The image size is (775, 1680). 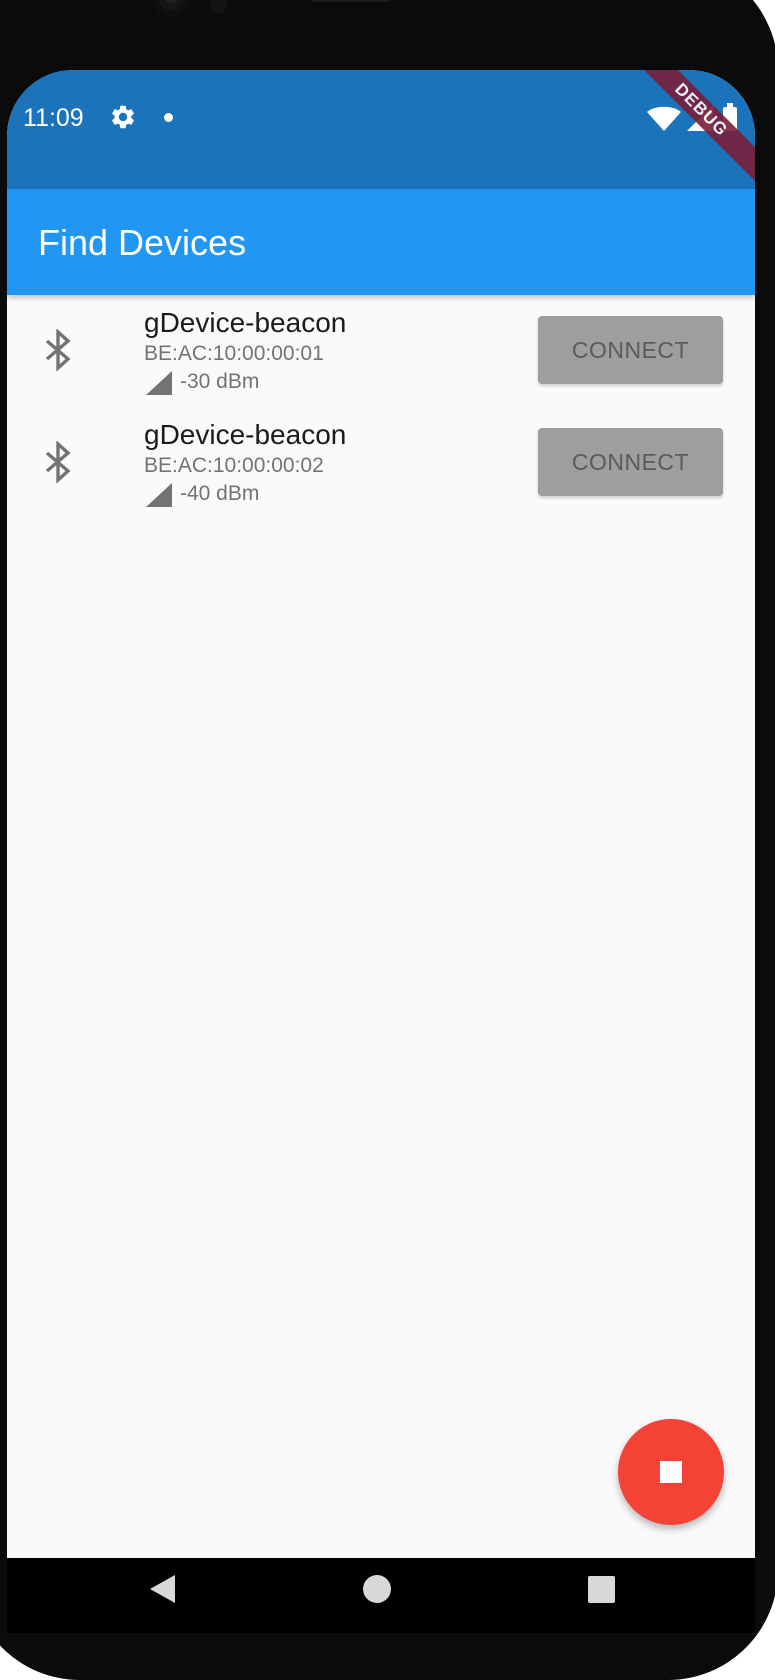 What do you see at coordinates (351, 1) in the screenshot?
I see `earpiece-speaker` at bounding box center [351, 1].